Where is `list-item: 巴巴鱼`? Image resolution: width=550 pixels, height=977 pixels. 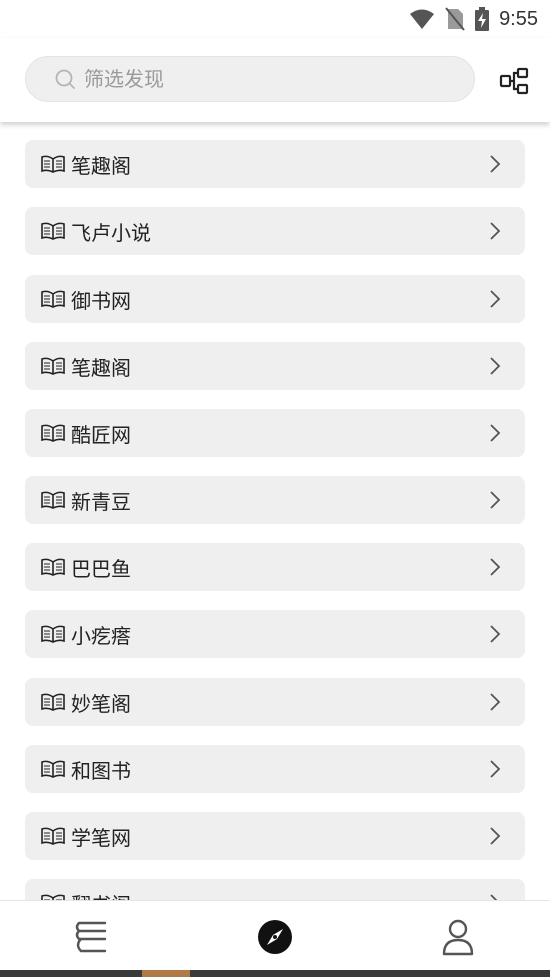
list-item: 巴巴鱼 is located at coordinates (275, 567).